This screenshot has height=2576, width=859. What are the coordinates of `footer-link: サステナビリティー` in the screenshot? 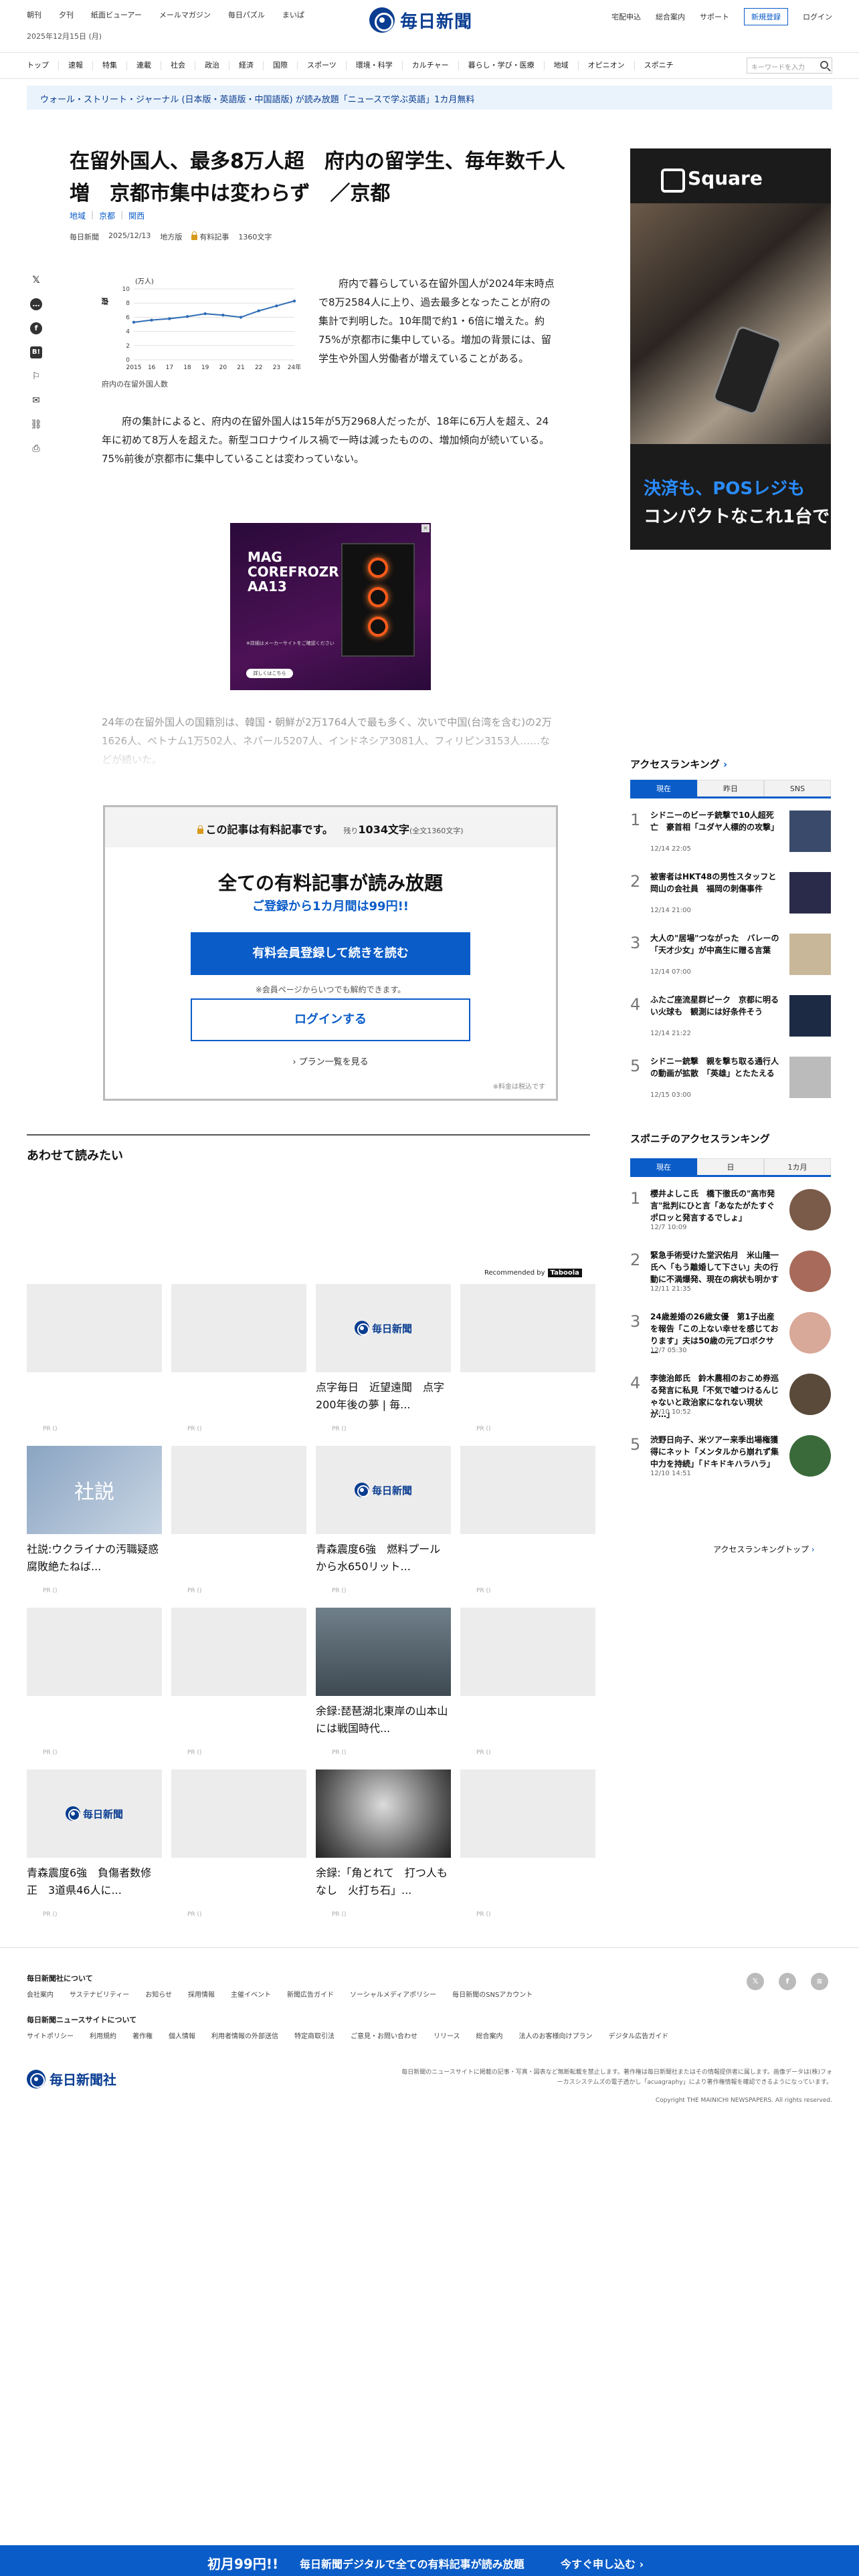 It's located at (99, 1994).